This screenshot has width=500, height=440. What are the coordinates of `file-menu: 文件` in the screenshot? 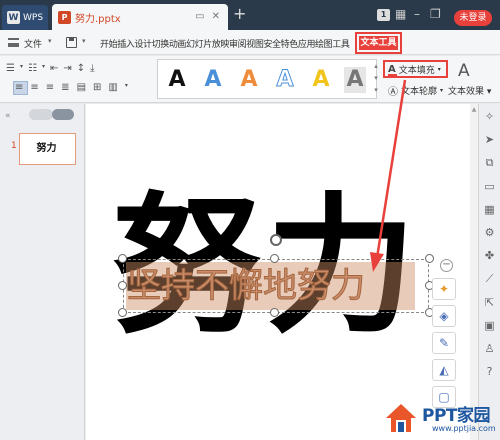 It's located at (33, 43).